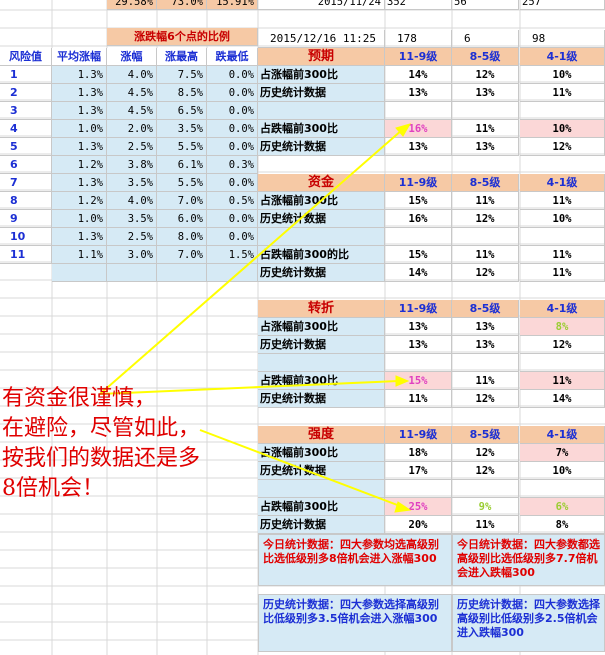 The width and height of the screenshot is (605, 655). I want to click on annotation-text: 有资金很谨慎， 在避险，尽管如此， 按我们的数据还是多 8倍机会！, so click(101, 443).